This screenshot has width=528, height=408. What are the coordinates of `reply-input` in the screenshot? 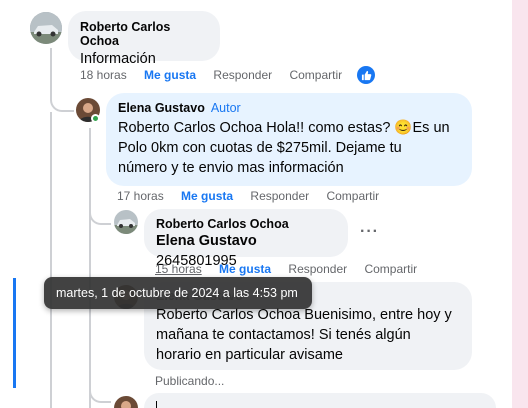 It's located at (320, 400).